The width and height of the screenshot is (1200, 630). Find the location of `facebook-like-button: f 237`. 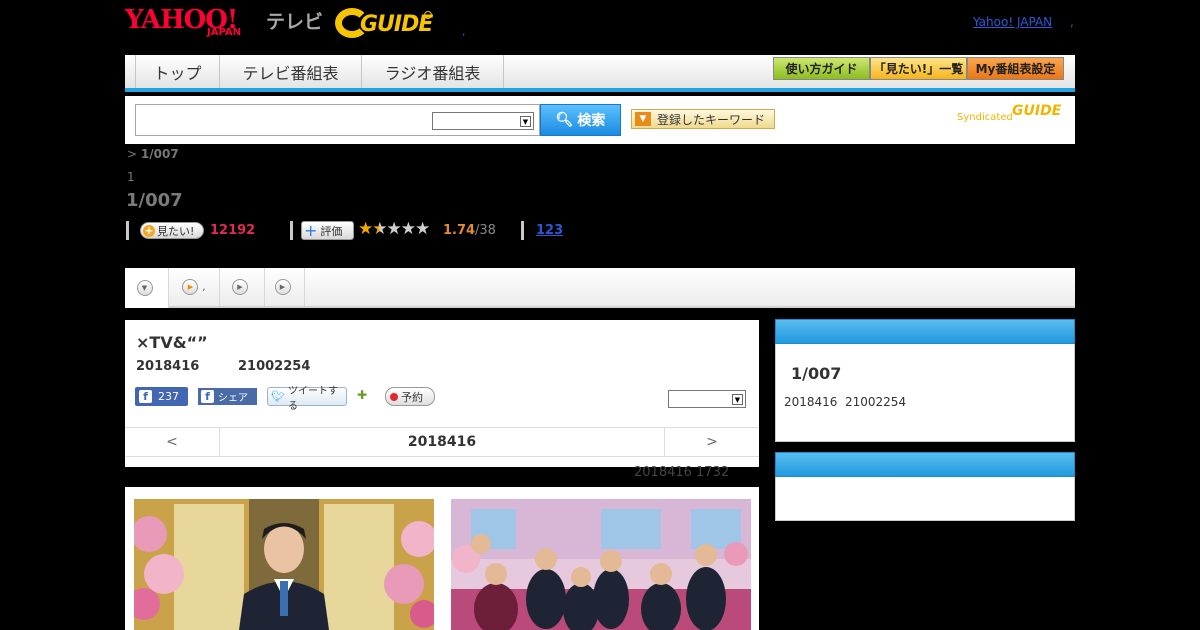

facebook-like-button: f 237 is located at coordinates (161, 396).